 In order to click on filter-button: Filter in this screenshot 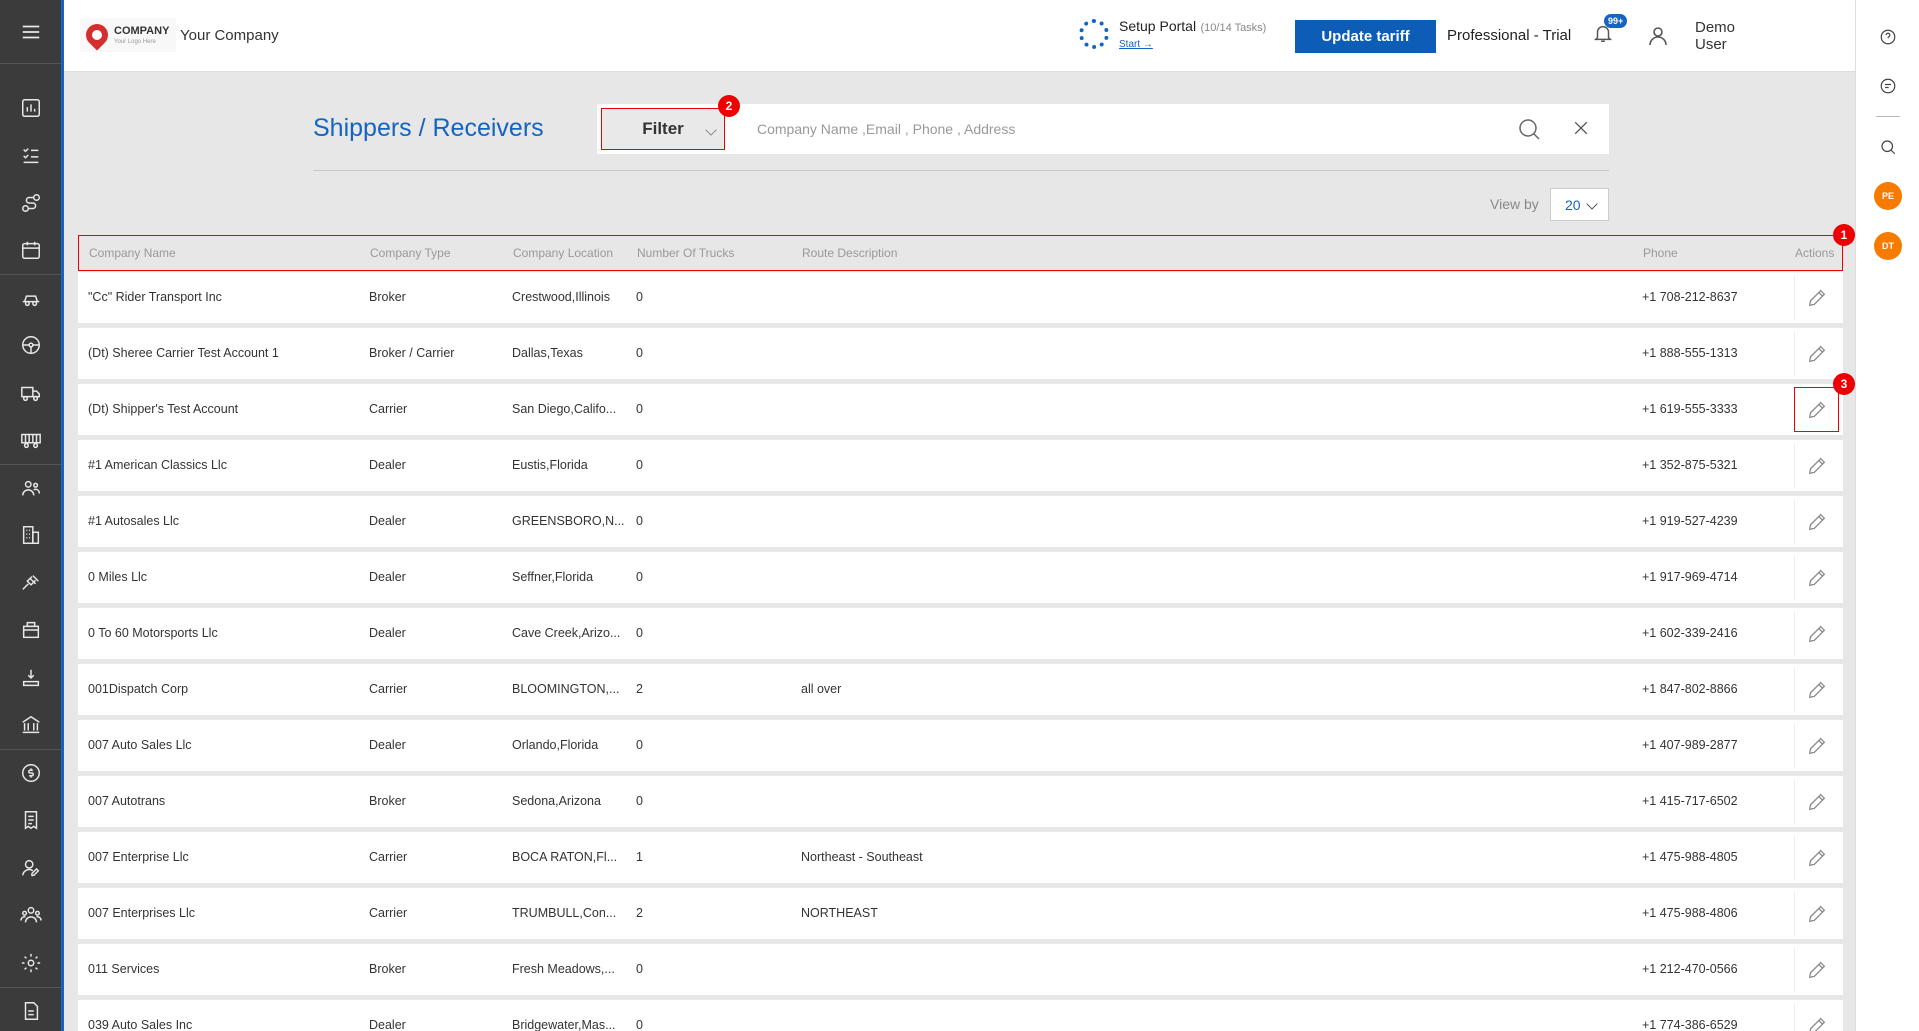, I will do `click(663, 129)`.